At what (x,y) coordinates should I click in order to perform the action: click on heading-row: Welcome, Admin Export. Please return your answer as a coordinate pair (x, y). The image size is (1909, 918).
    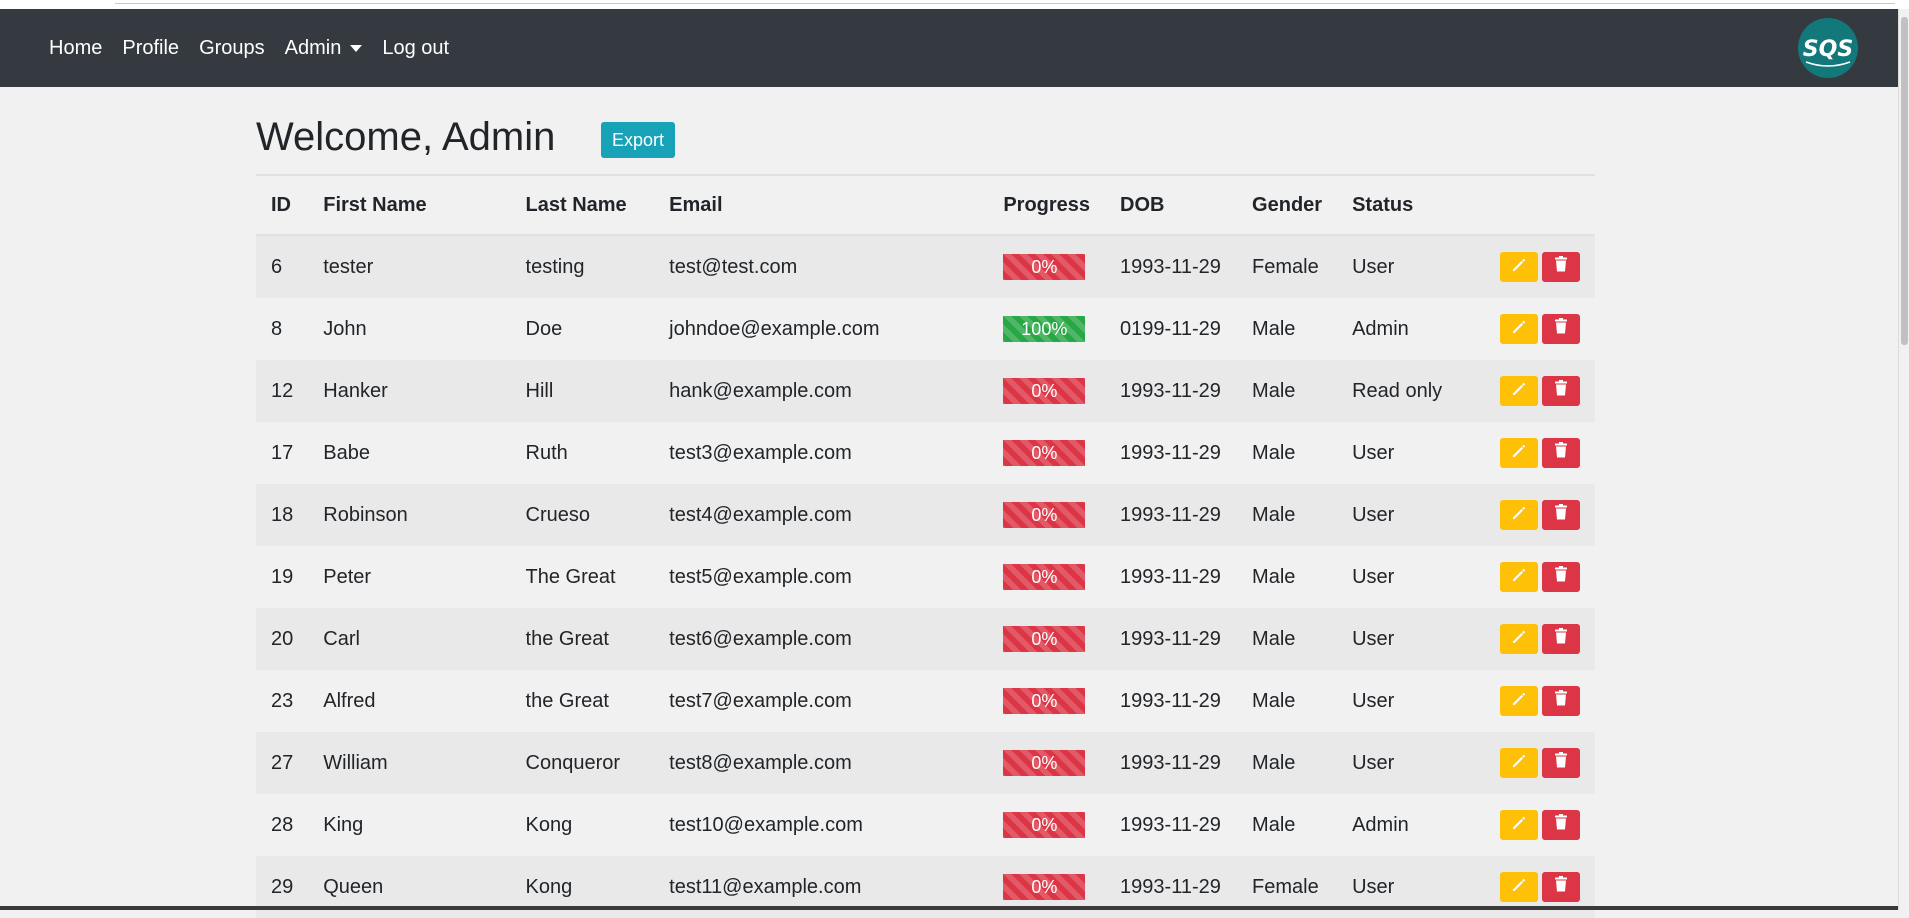
    Looking at the image, I should click on (925, 130).